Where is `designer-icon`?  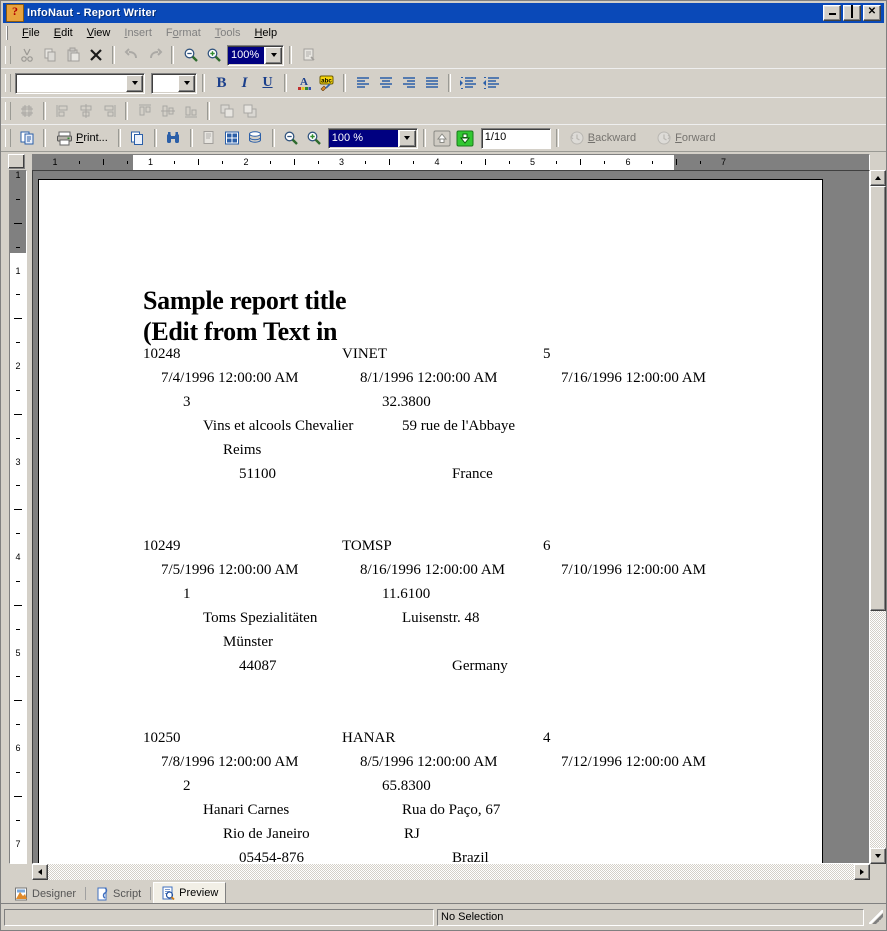 designer-icon is located at coordinates (21, 893).